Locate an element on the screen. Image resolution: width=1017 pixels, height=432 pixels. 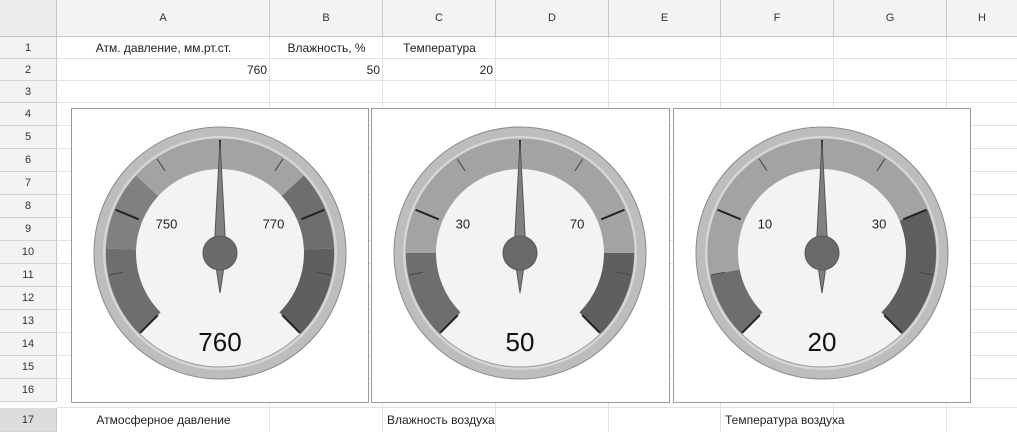
cell-c17: Влажность воздуха is located at coordinates (496, 420).